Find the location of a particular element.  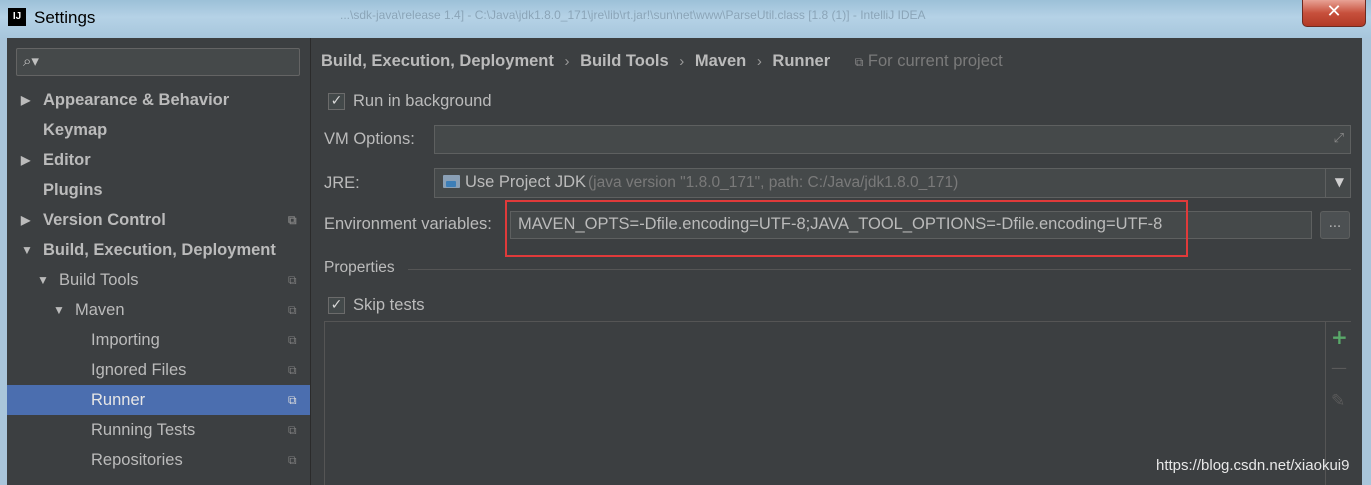

sidebar-item-repositories: Repositories ⧉ is located at coordinates (158, 460).